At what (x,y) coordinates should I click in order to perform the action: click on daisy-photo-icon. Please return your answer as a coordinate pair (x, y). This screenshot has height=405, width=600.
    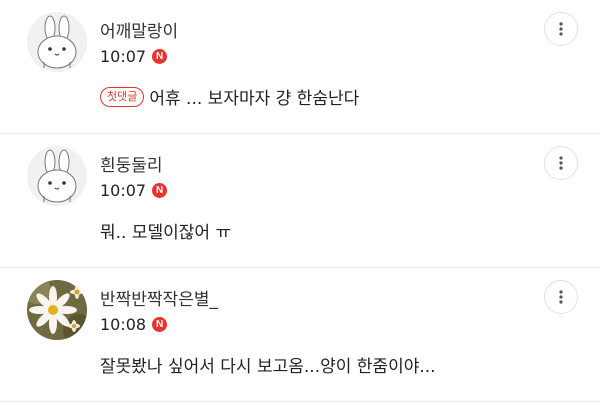
    Looking at the image, I should click on (57, 310).